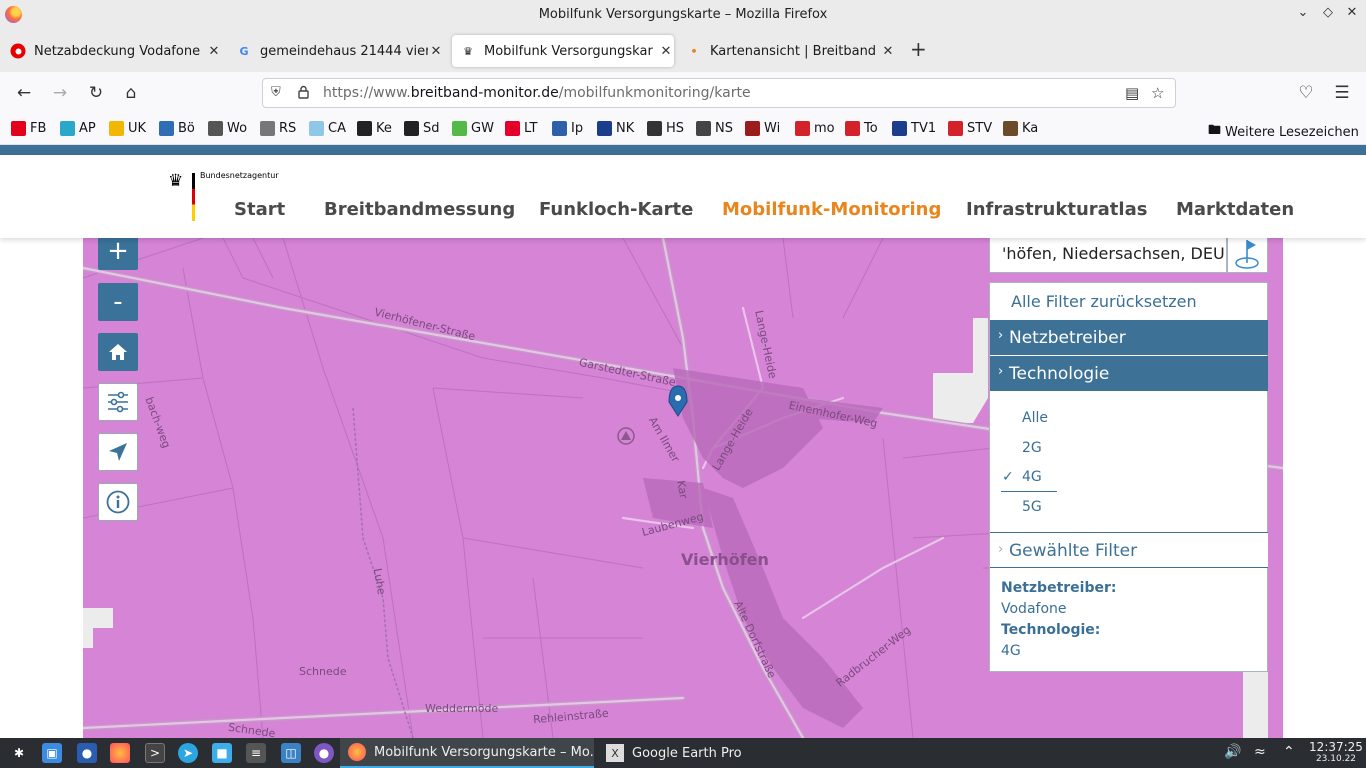 Image resolution: width=1366 pixels, height=768 pixels. What do you see at coordinates (222, 753) in the screenshot?
I see `folder-icon: ■` at bounding box center [222, 753].